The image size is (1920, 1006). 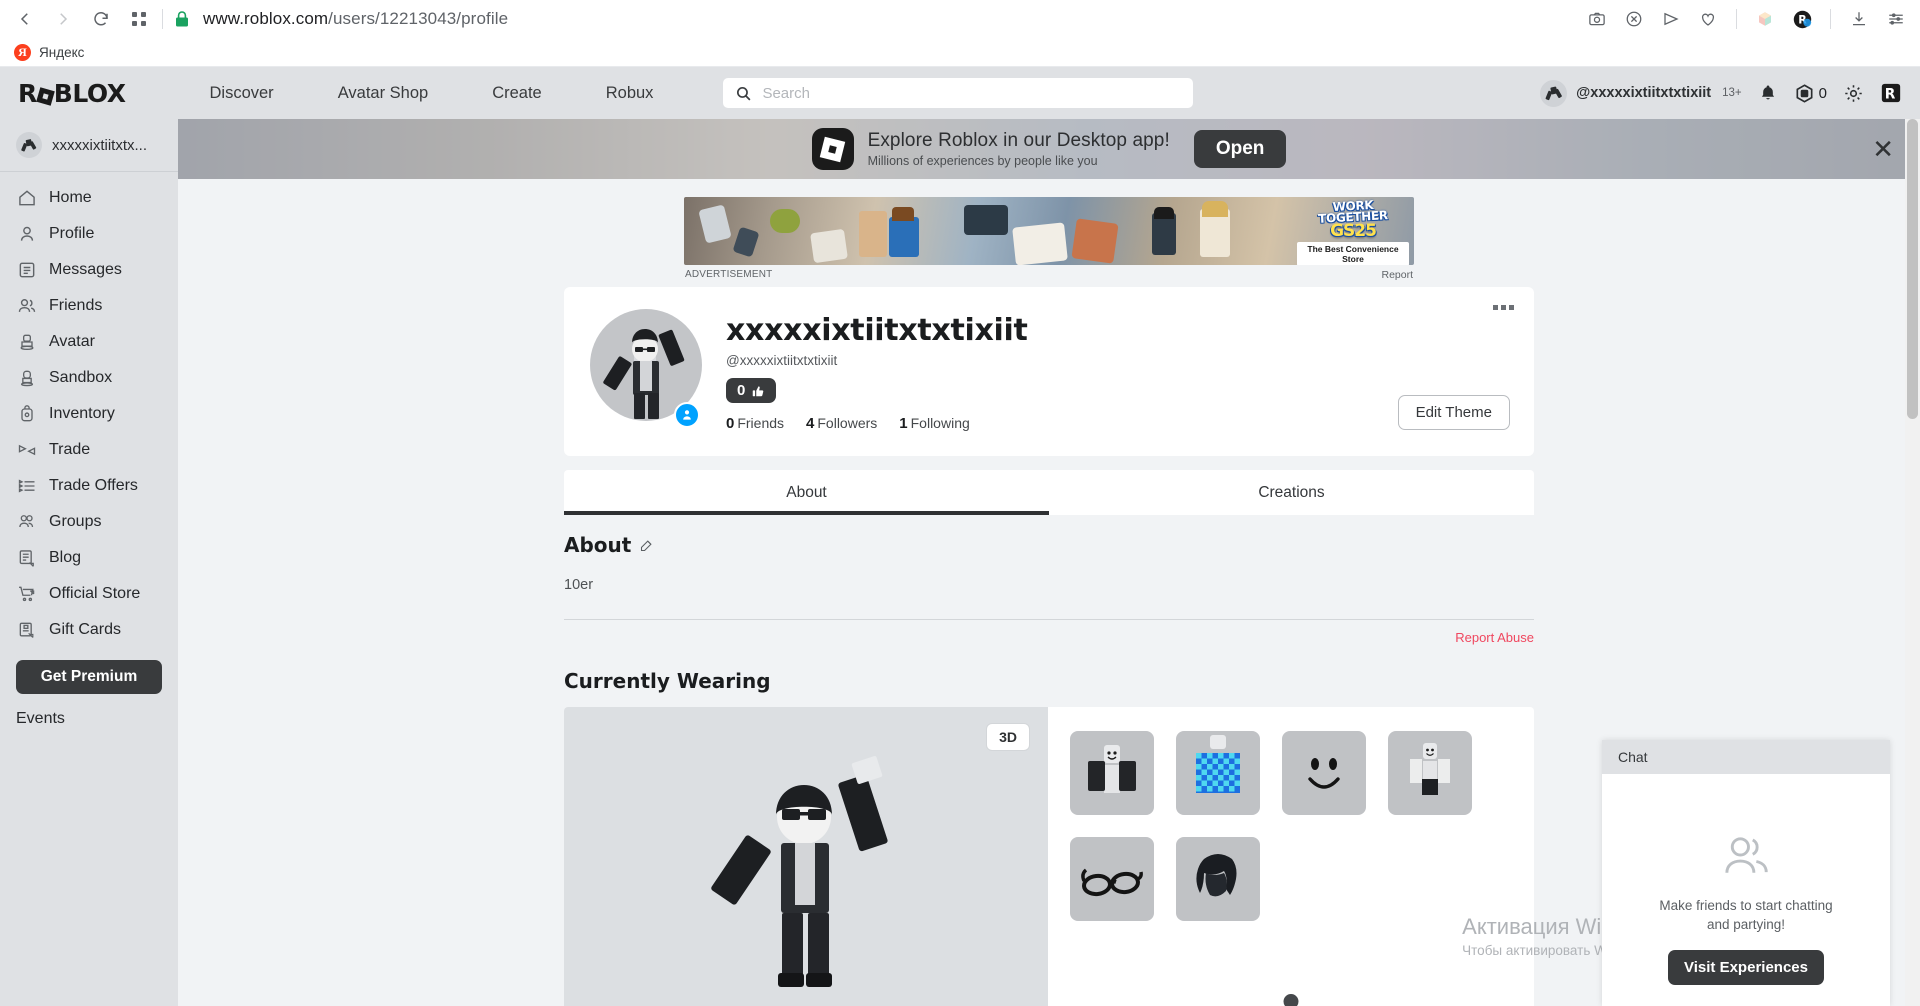 What do you see at coordinates (1859, 19) in the screenshot?
I see `download-icon` at bounding box center [1859, 19].